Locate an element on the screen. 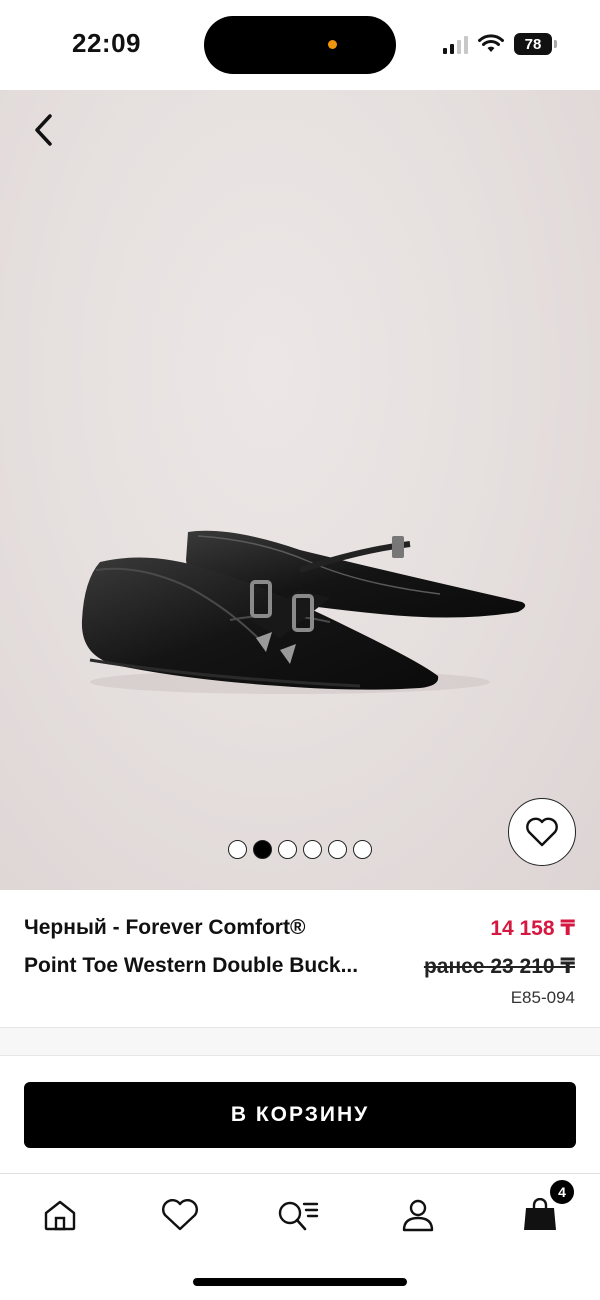 This screenshot has height=1300, width=600. back-button is located at coordinates (44, 130).